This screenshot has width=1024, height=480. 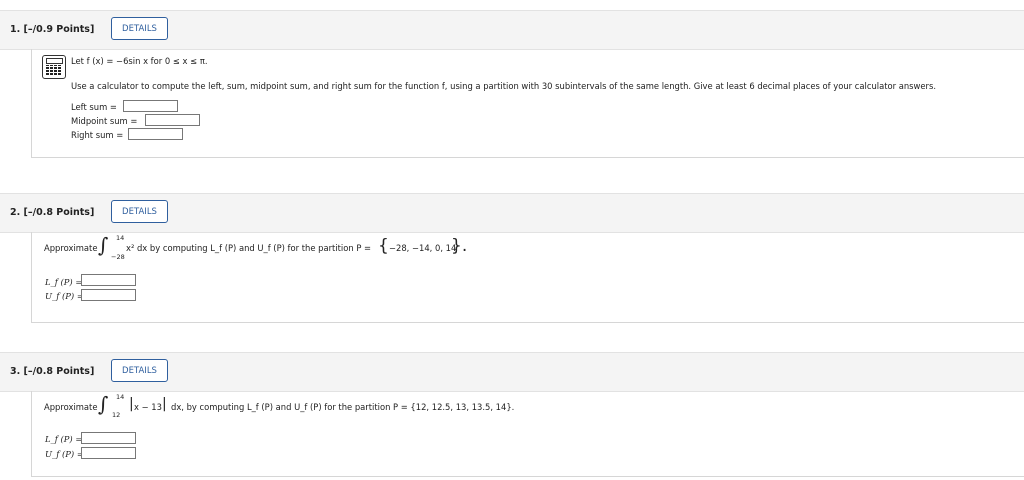 I want to click on right-sum-label: Right sum =, so click(x=97, y=135).